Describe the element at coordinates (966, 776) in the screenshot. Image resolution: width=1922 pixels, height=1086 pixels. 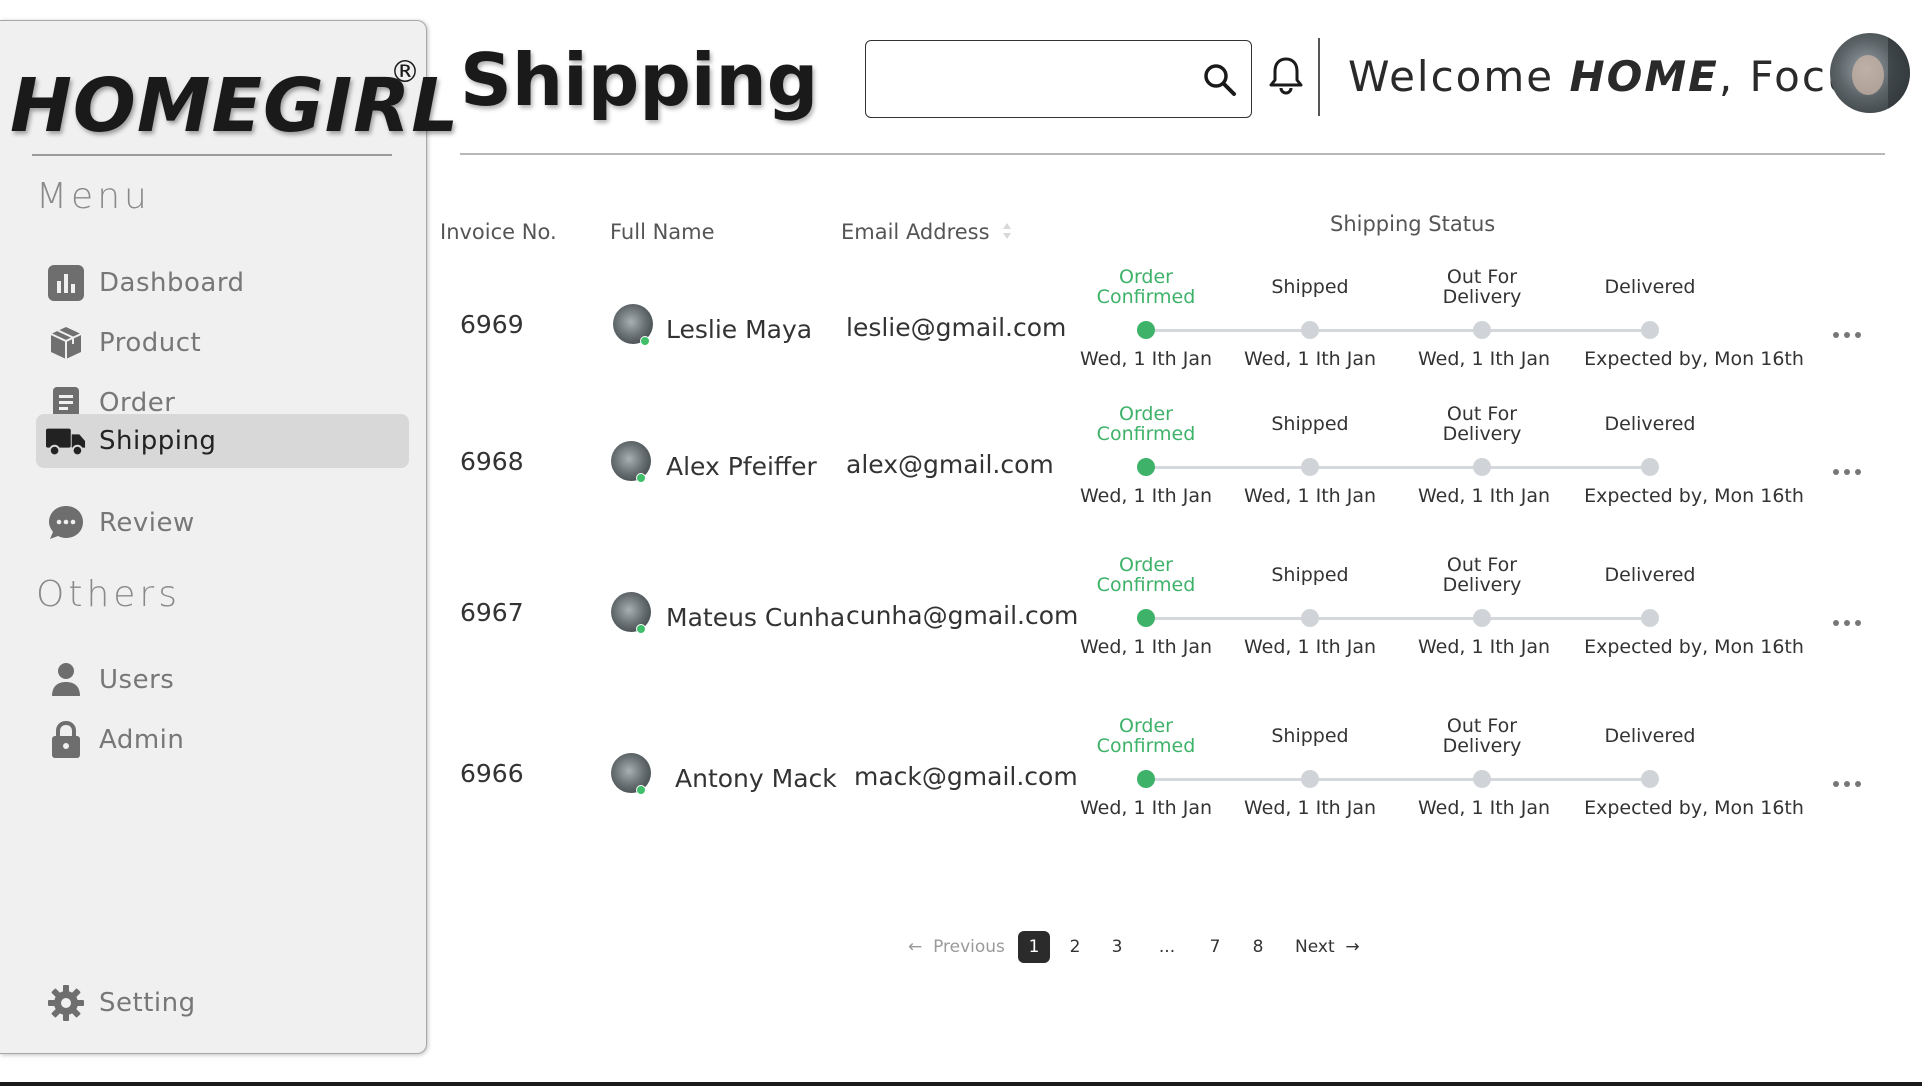
I see `customer-email: mack@gmail.com` at that location.